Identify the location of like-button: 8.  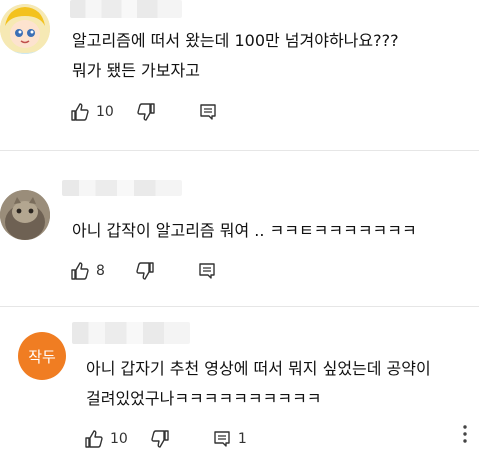
(87, 271).